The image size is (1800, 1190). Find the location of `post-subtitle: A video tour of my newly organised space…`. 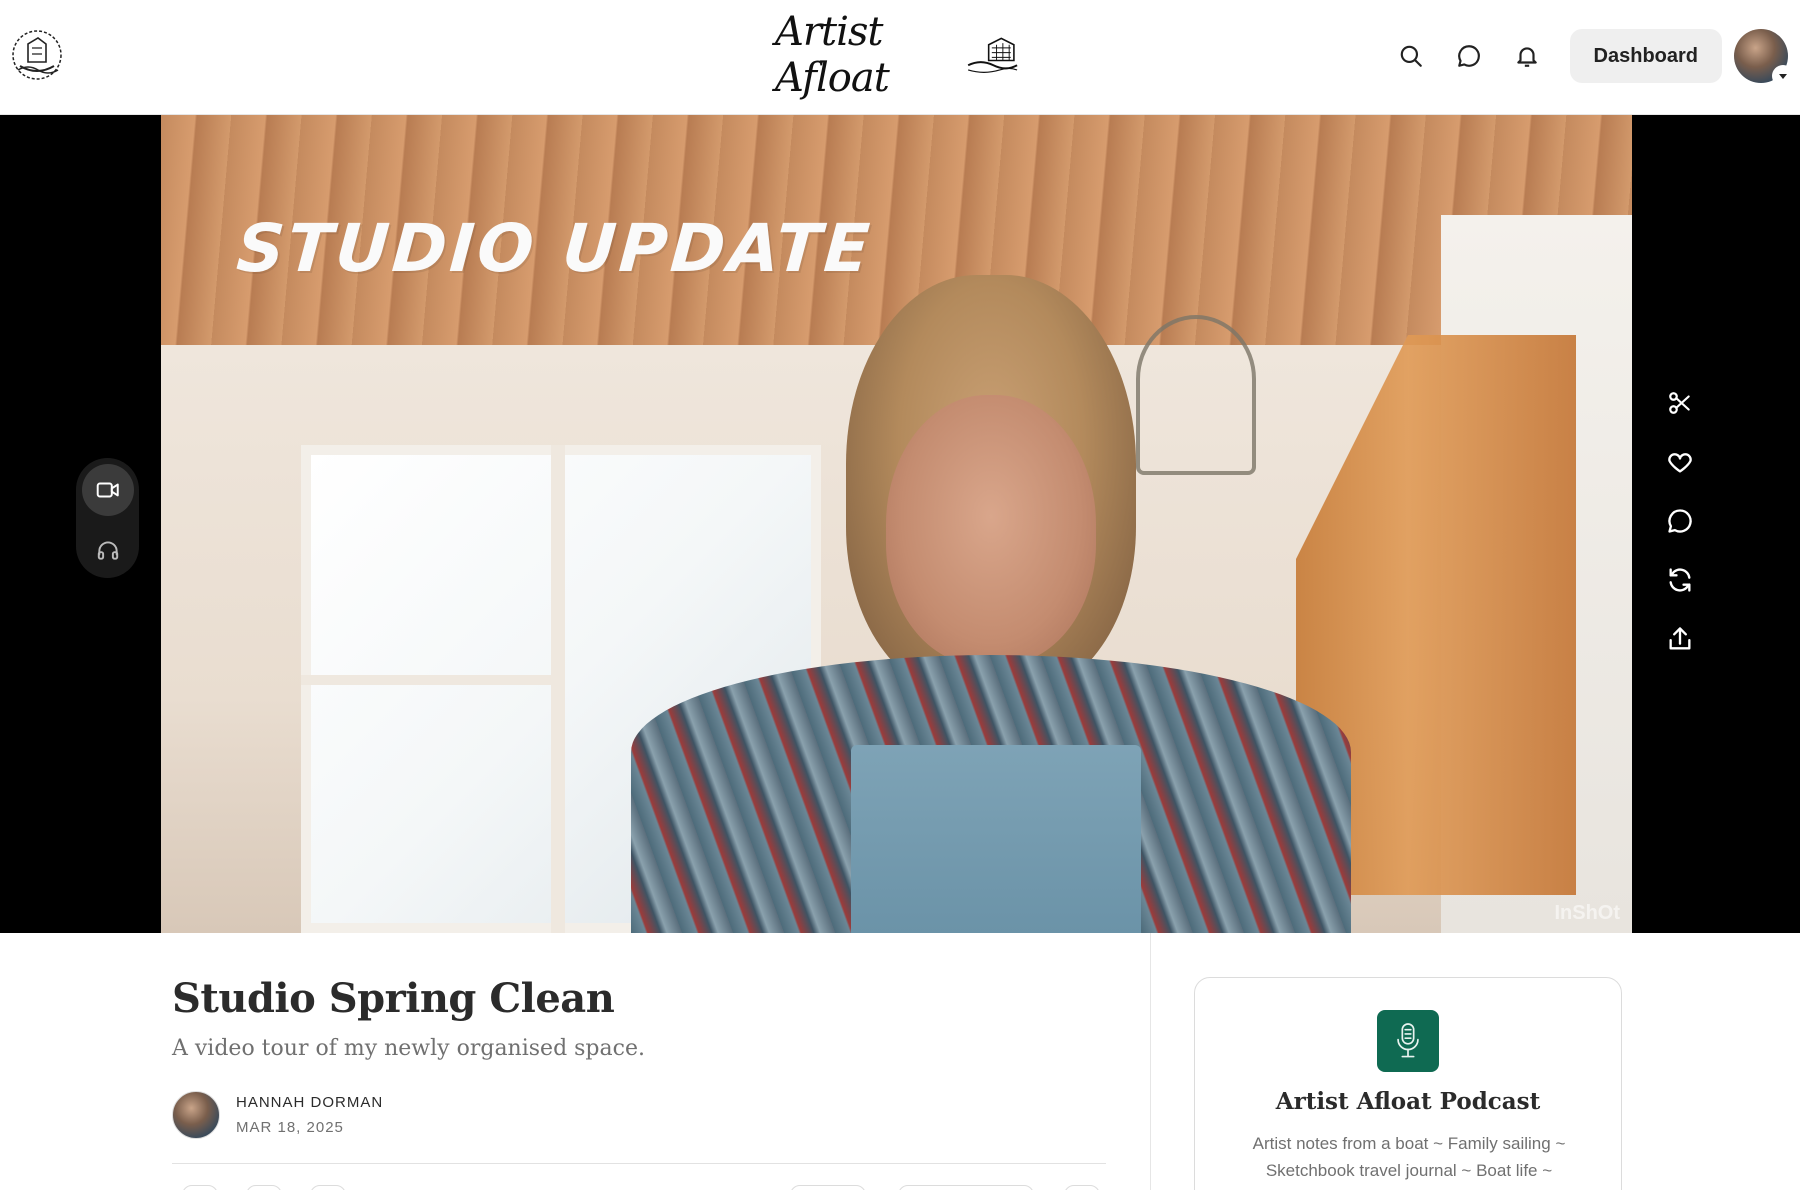

post-subtitle: A video tour of my newly organised space… is located at coordinates (408, 1048).